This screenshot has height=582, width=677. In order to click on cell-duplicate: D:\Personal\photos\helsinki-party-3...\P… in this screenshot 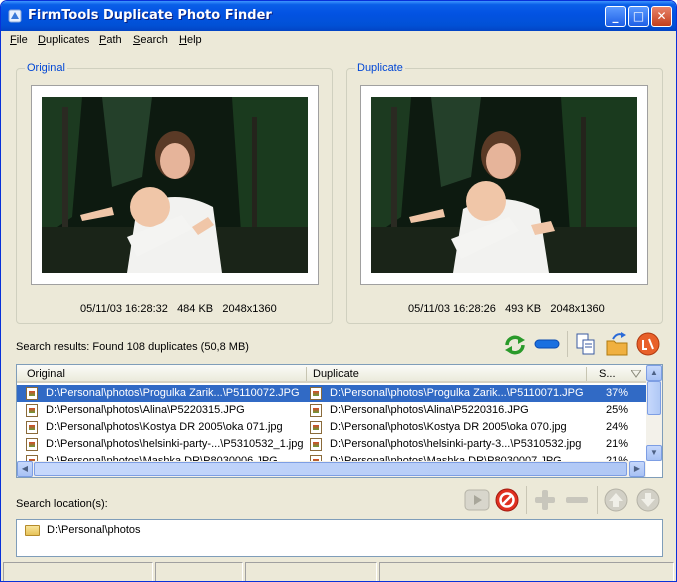, I will do `click(456, 444)`.